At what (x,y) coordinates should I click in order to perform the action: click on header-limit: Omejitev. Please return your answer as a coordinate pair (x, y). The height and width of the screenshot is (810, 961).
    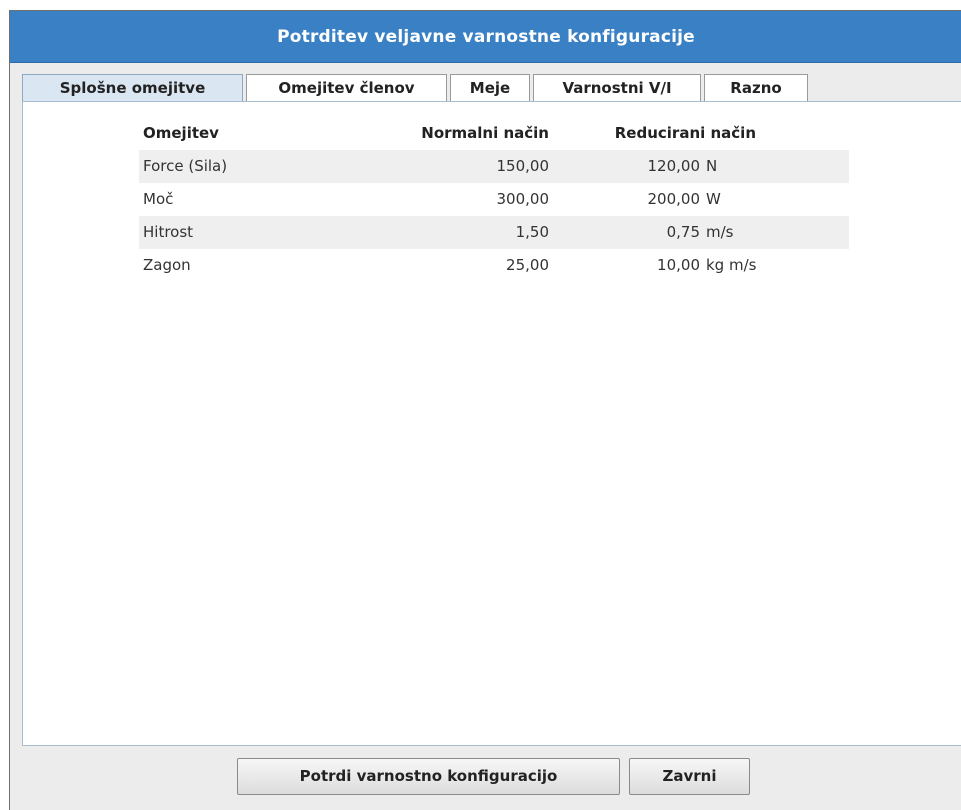
    Looking at the image, I should click on (181, 133).